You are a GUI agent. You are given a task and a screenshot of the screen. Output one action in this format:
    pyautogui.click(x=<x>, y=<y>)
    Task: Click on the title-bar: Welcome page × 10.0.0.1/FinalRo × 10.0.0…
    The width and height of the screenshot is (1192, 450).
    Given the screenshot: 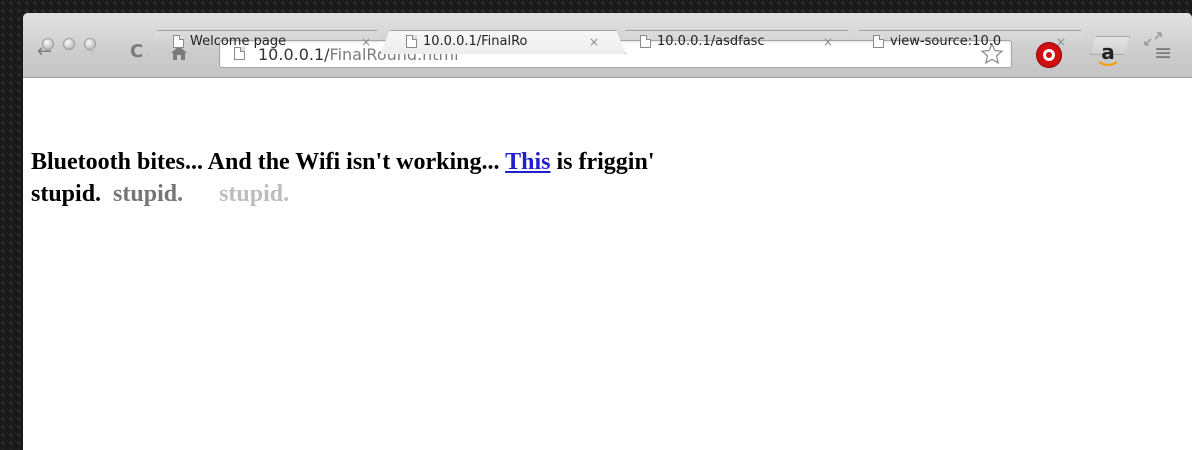 What is the action you would take?
    pyautogui.click(x=607, y=45)
    